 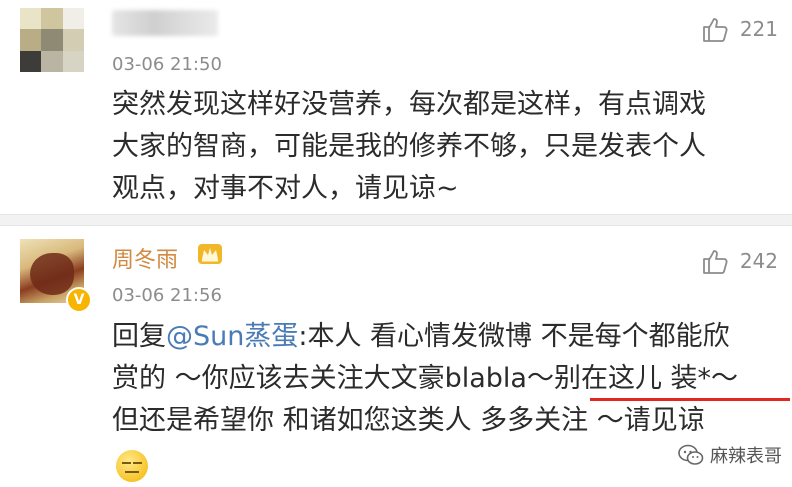 I want to click on comment-line: 回复@Sun蒸蛋:本人 看心情发微博 不是每个都能欣, so click(x=447, y=337).